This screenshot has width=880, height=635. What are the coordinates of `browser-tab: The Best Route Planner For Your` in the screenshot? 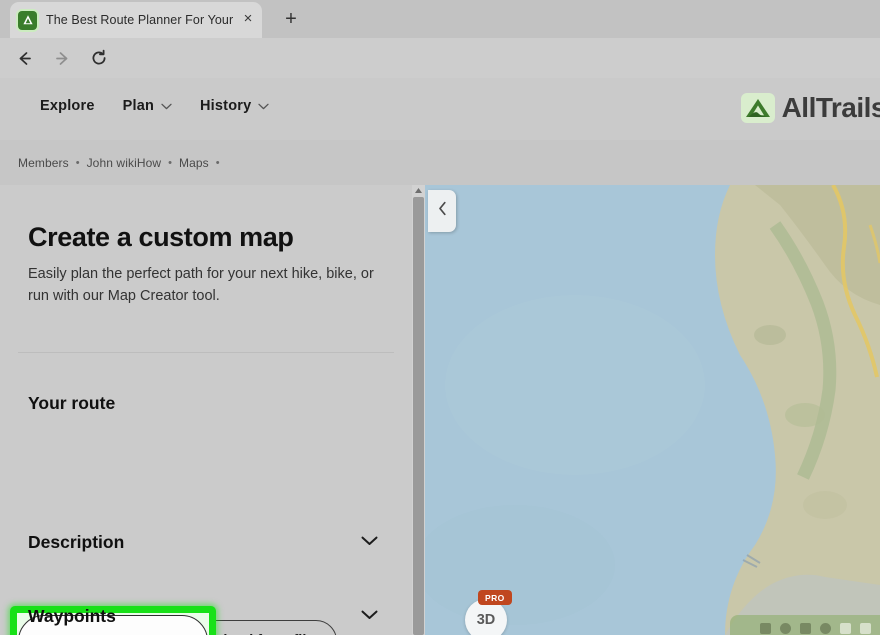 It's located at (136, 20).